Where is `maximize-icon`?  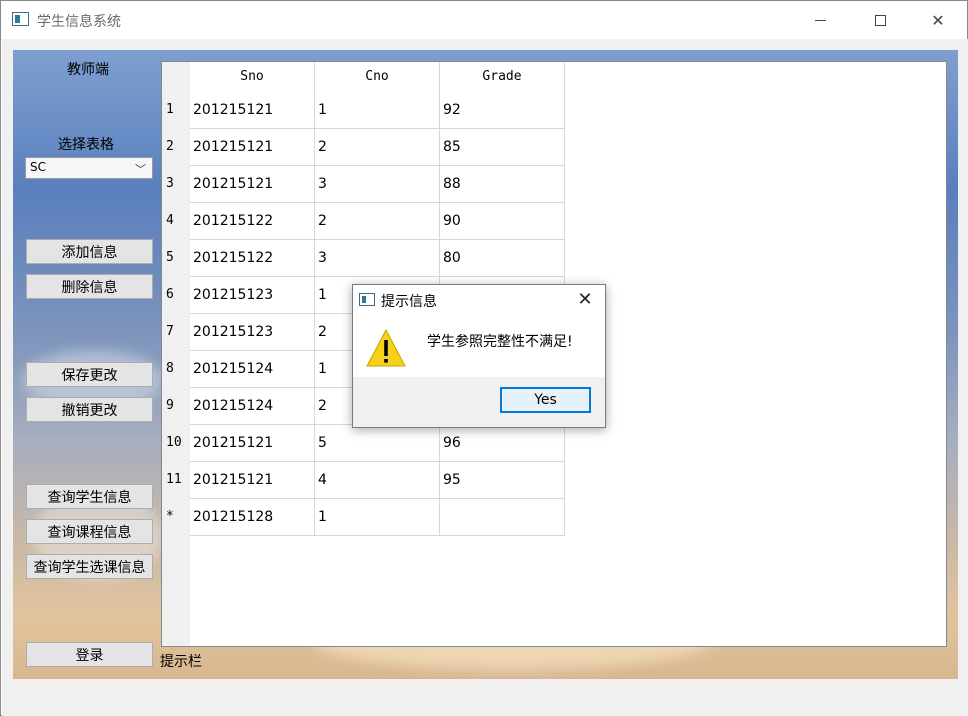 maximize-icon is located at coordinates (880, 20).